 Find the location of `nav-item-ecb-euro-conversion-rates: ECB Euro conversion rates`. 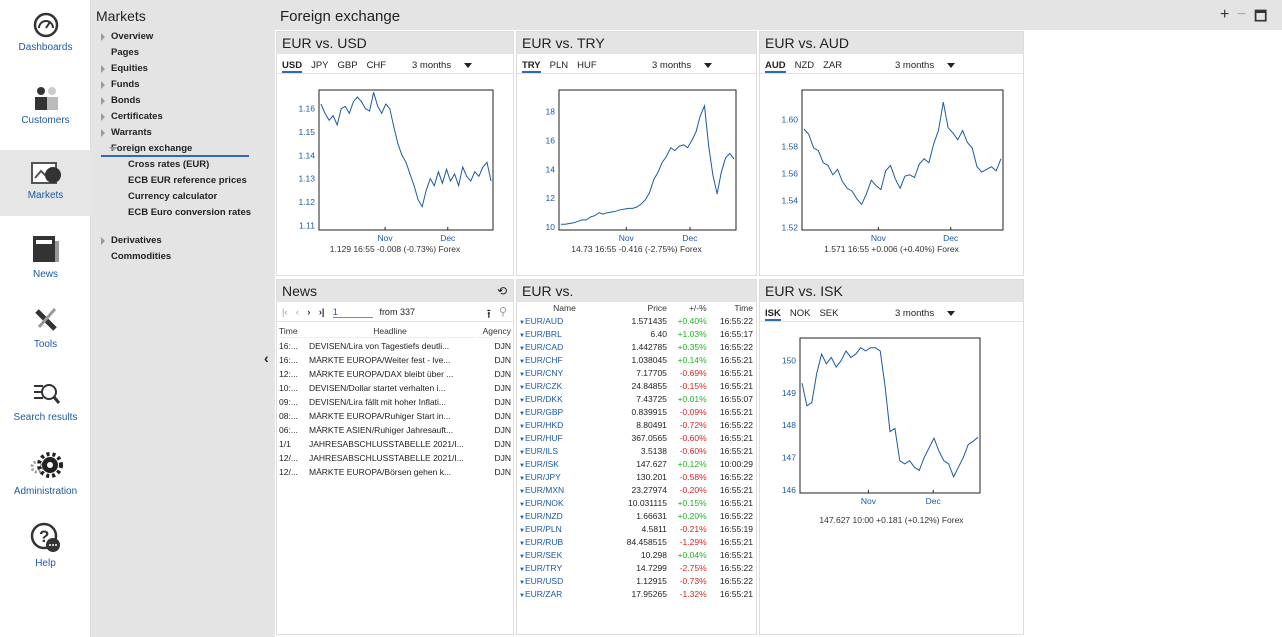

nav-item-ecb-euro-conversion-rates: ECB Euro conversion rates is located at coordinates (183, 213).